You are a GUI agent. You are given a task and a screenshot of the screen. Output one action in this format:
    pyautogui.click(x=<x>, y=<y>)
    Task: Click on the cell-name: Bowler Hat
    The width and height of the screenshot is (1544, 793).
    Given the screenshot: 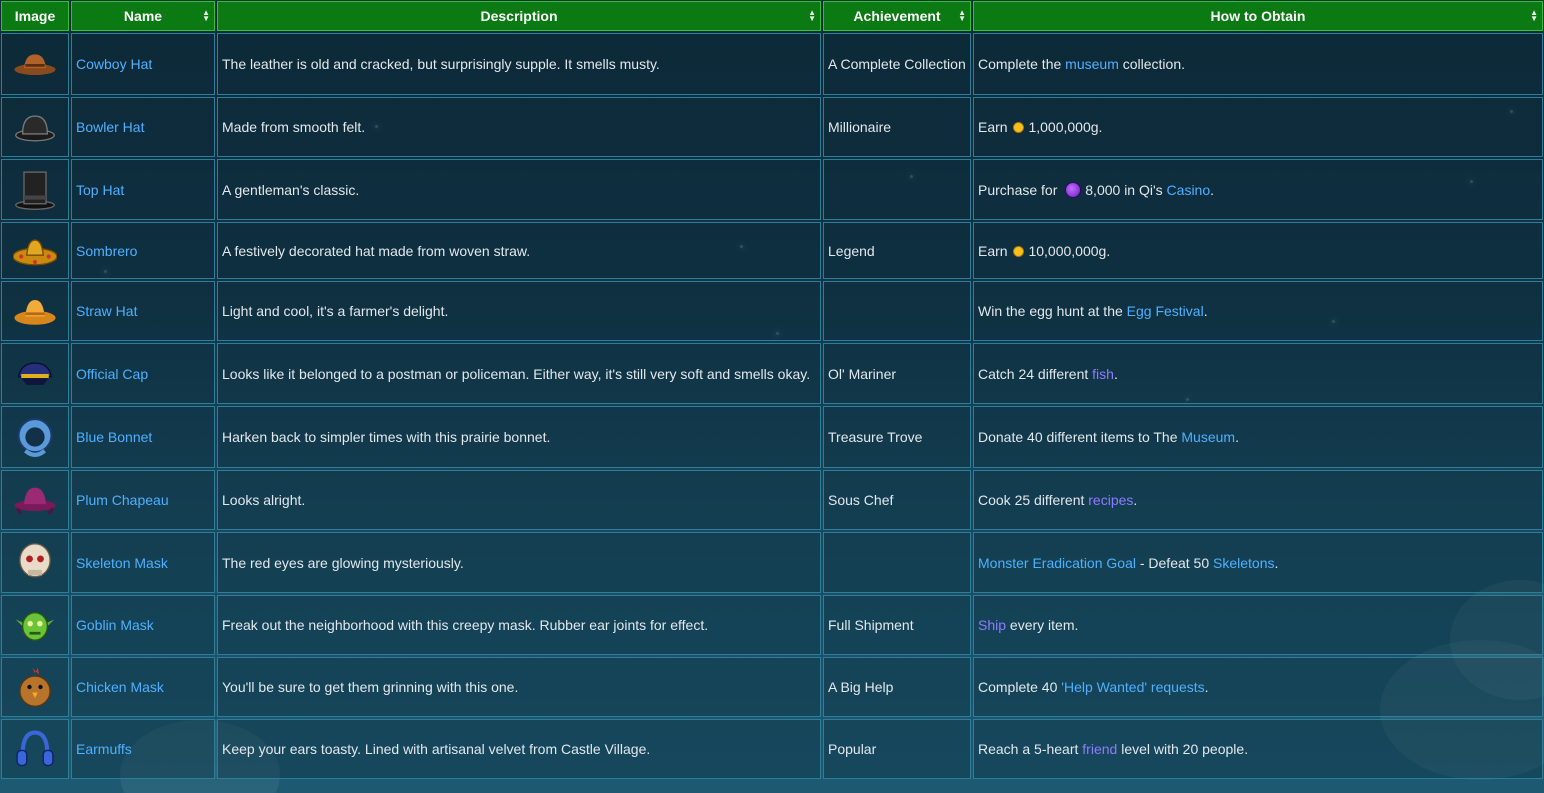 What is the action you would take?
    pyautogui.click(x=143, y=127)
    